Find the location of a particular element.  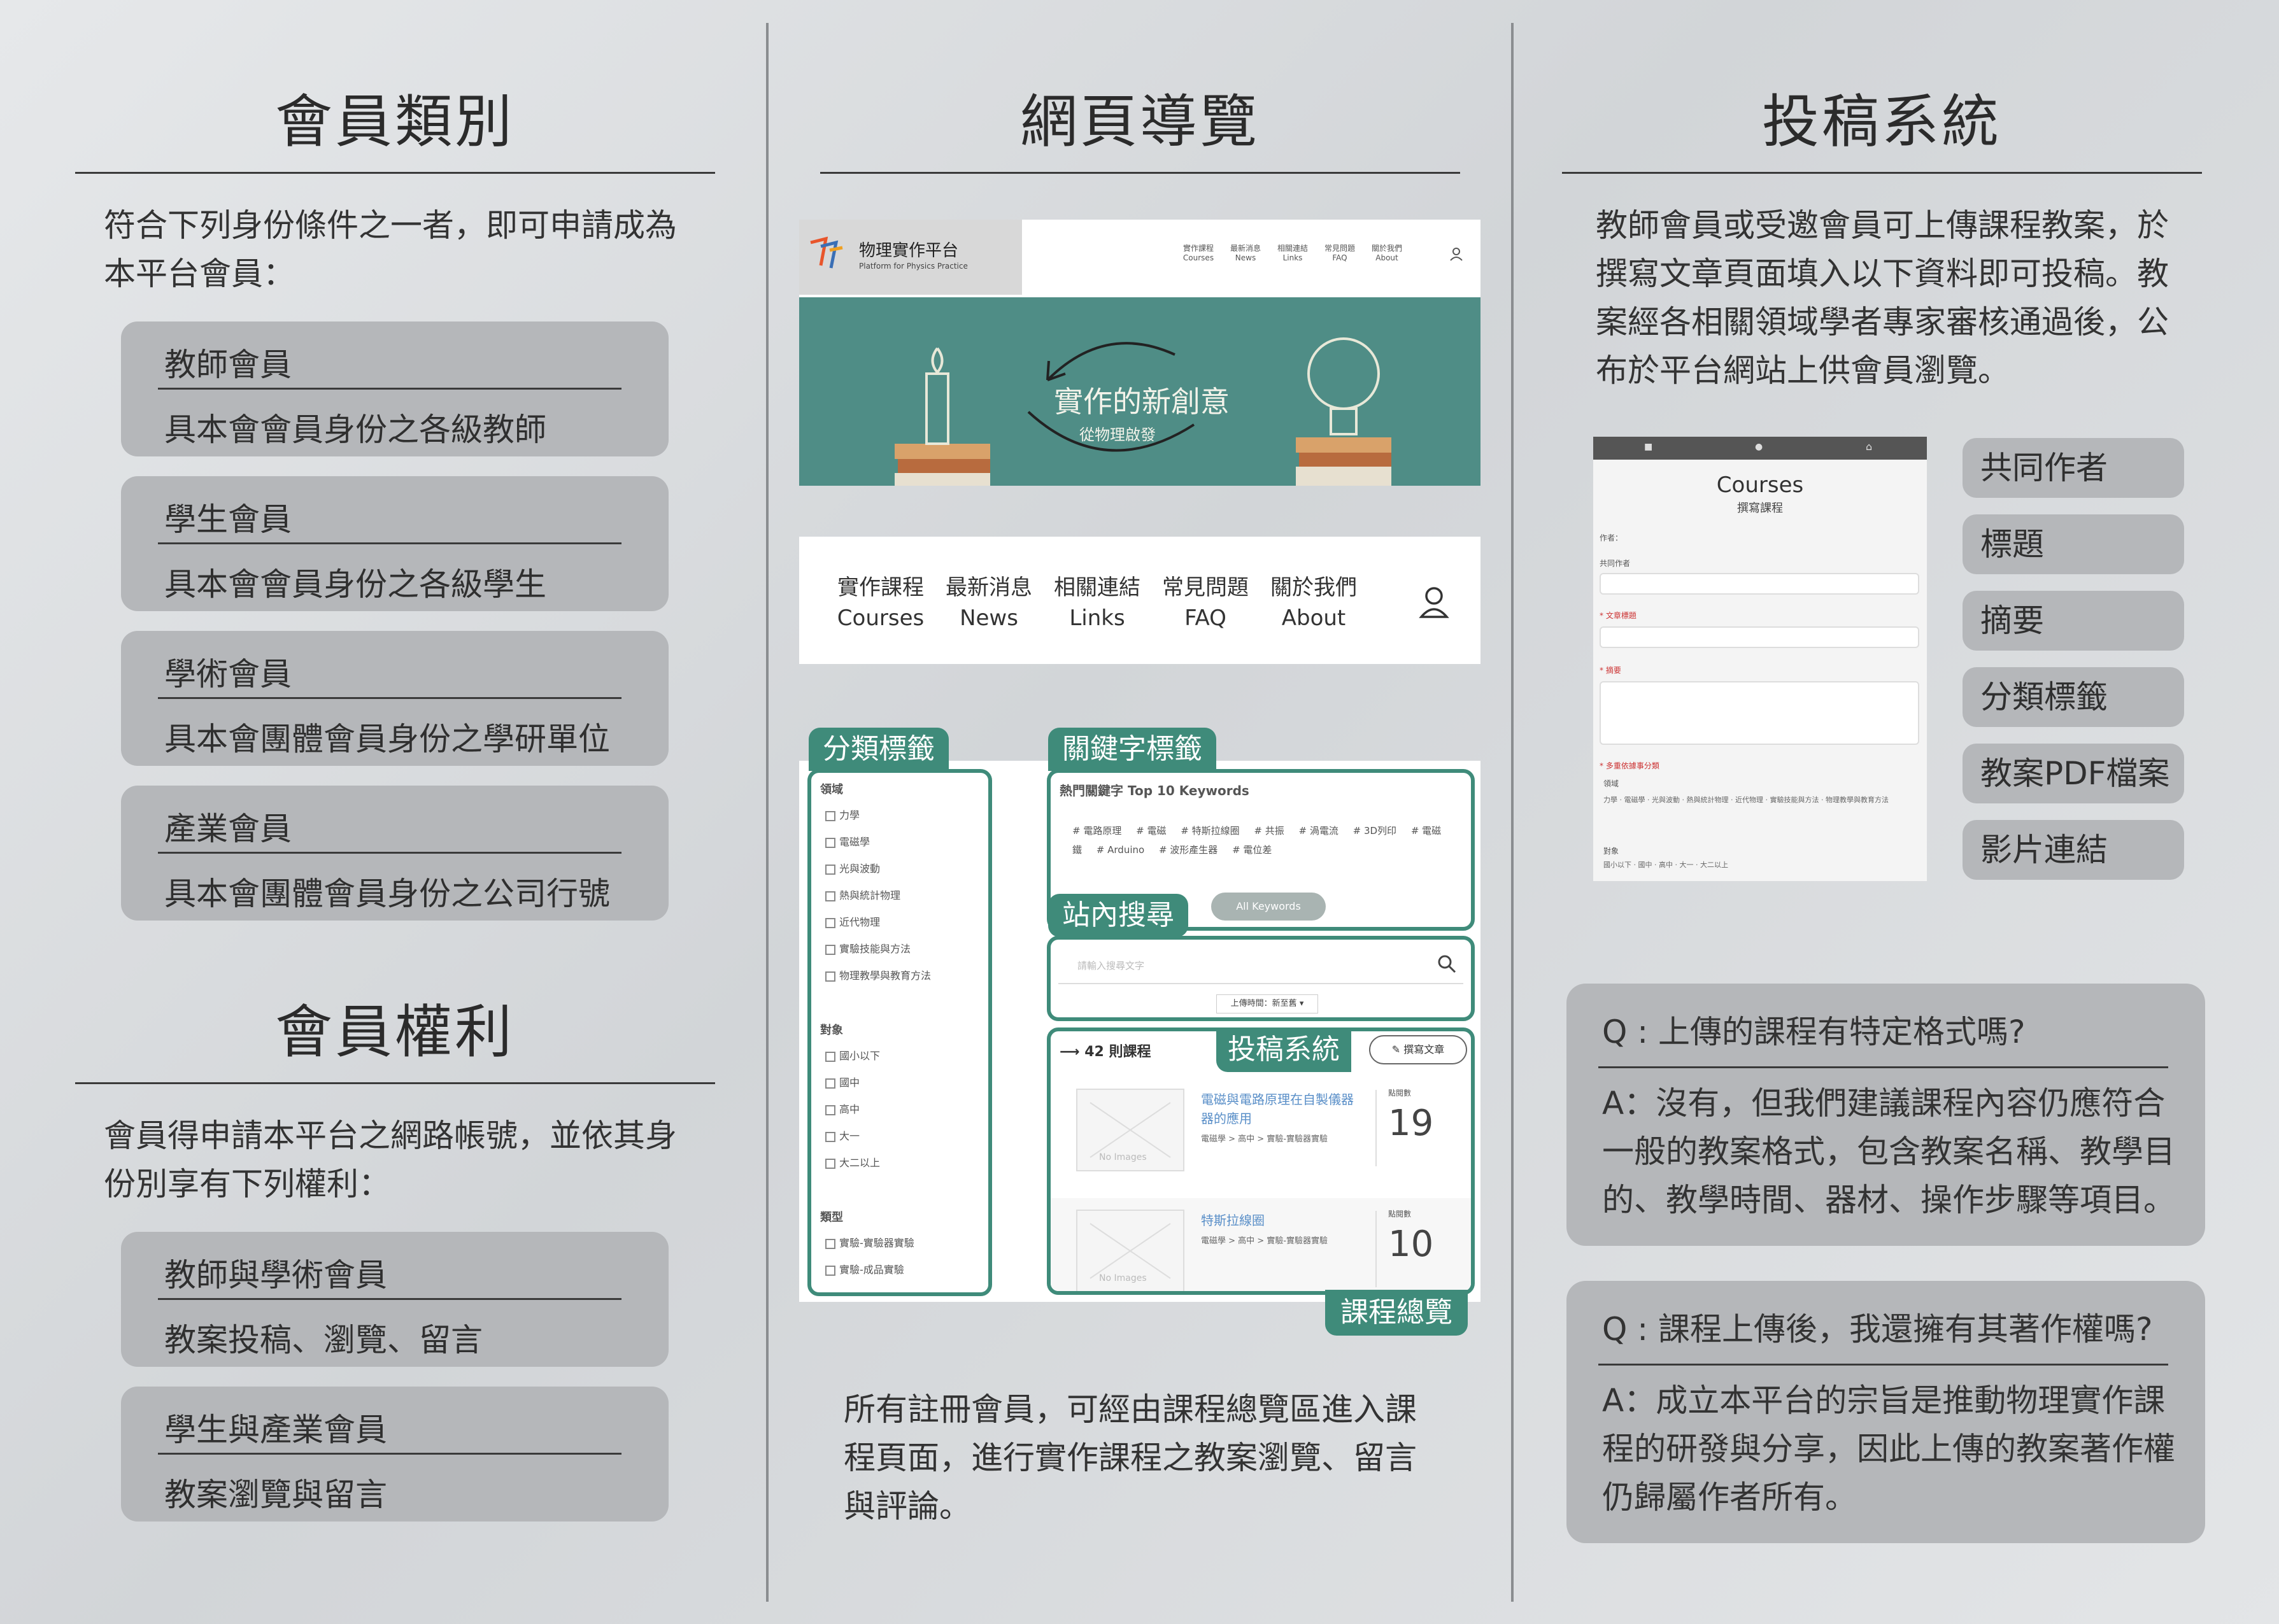

filter-checkbox: 國中 is located at coordinates (899, 1083).